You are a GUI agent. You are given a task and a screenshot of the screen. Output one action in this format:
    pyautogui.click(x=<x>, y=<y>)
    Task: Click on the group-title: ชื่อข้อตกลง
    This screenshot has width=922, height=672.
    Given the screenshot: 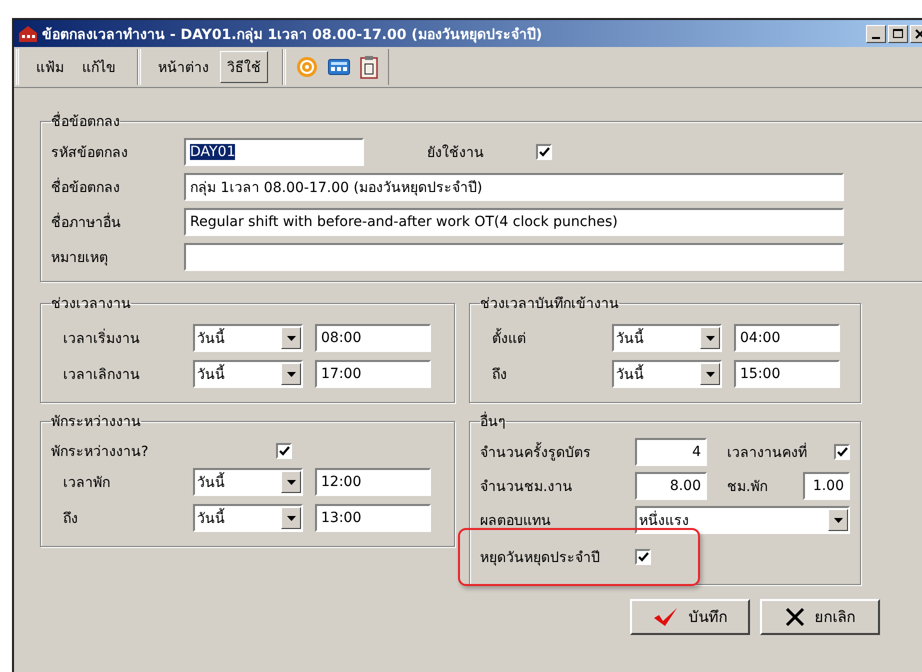 What is the action you would take?
    pyautogui.click(x=85, y=121)
    